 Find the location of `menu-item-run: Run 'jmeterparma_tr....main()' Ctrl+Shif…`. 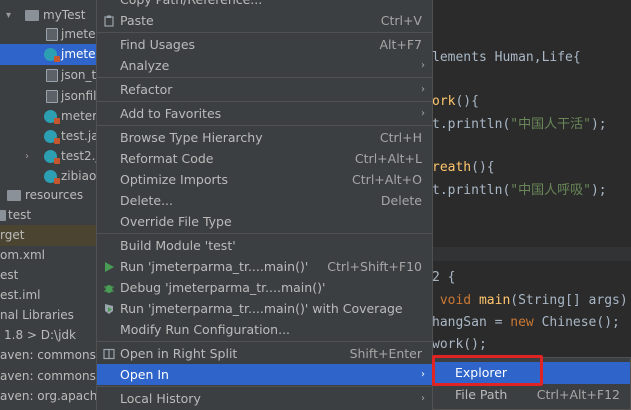

menu-item-run: Run 'jmeterparma_tr....main()' Ctrl+Shif… is located at coordinates (264, 266).